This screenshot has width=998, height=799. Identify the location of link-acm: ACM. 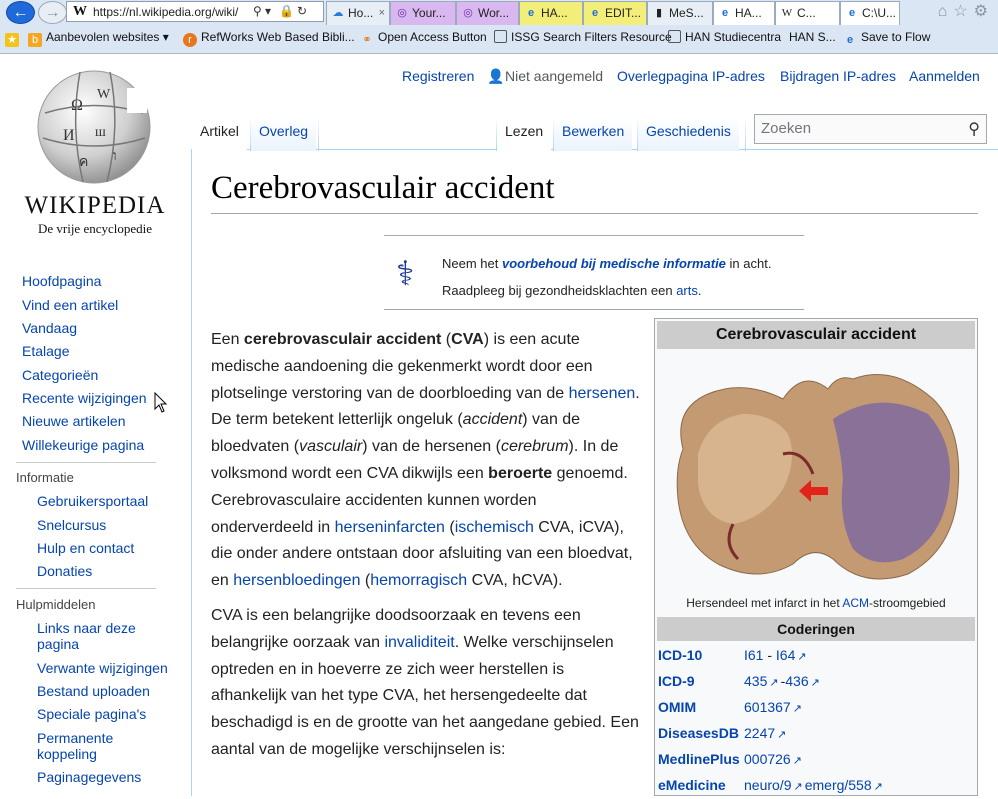
(855, 603).